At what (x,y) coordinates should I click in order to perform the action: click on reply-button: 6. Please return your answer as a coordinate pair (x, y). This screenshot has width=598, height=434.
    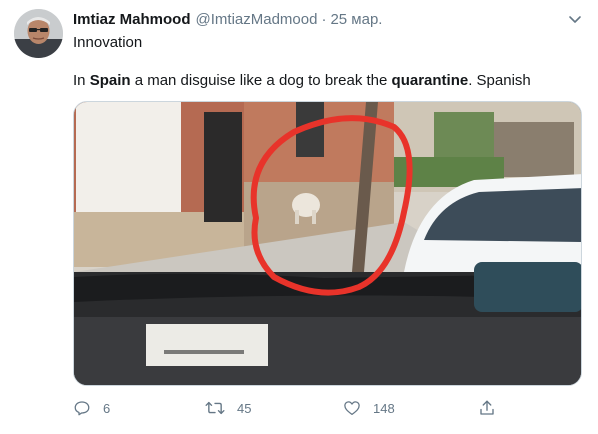
    Looking at the image, I should click on (91, 408).